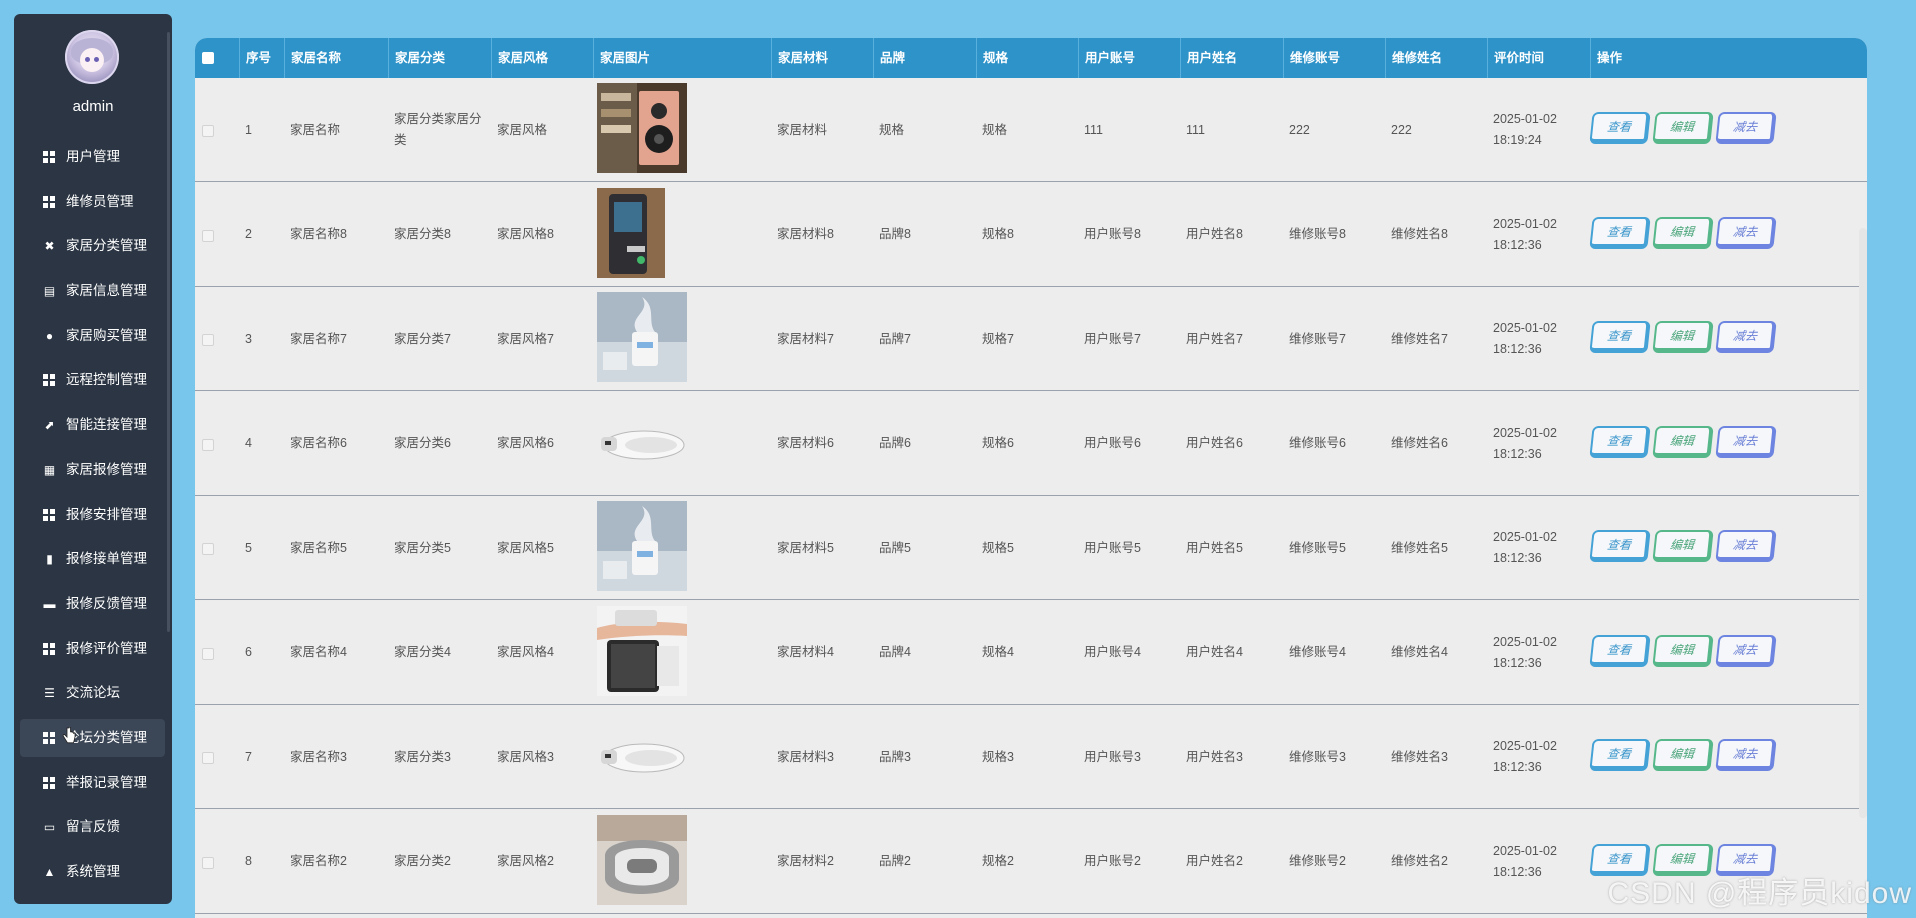  What do you see at coordinates (542, 653) in the screenshot?
I see `cell-style: 家居风格4` at bounding box center [542, 653].